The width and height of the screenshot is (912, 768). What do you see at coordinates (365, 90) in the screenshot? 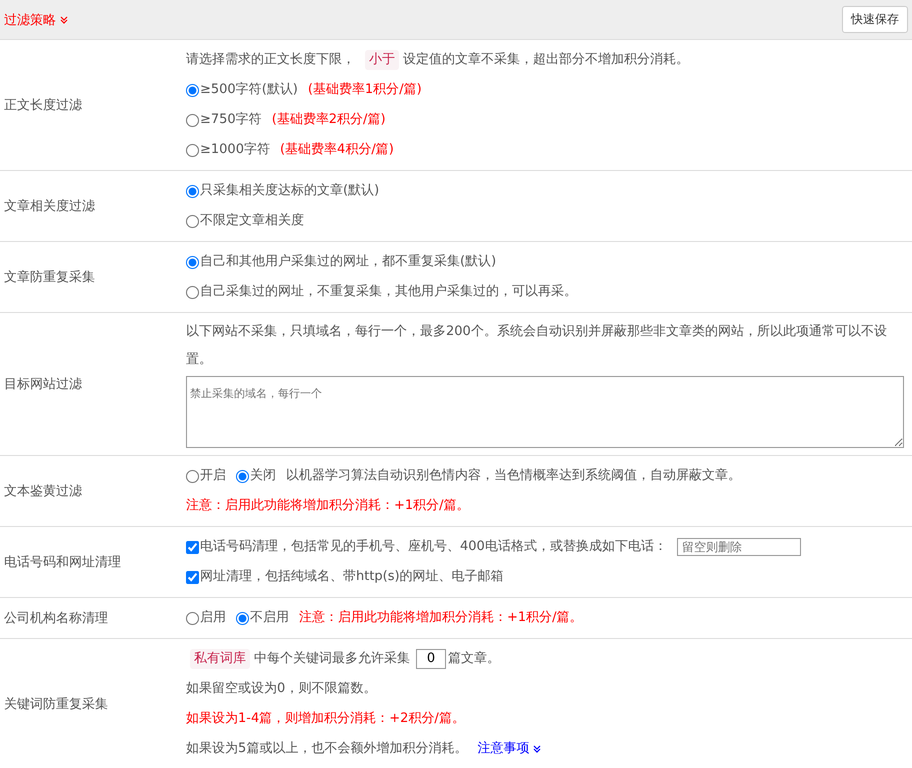
I see `warning-text: (基础费率1积分/篇)` at bounding box center [365, 90].